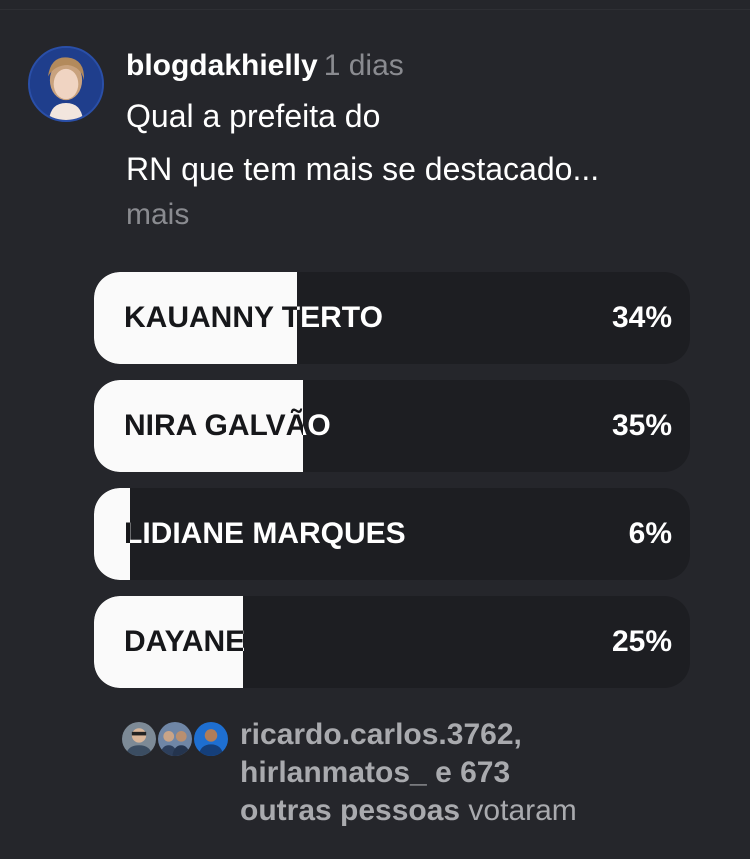 The height and width of the screenshot is (859, 750). Describe the element at coordinates (210, 317) in the screenshot. I see `poll-option-label-dark: KAUANNY TERTO` at that location.